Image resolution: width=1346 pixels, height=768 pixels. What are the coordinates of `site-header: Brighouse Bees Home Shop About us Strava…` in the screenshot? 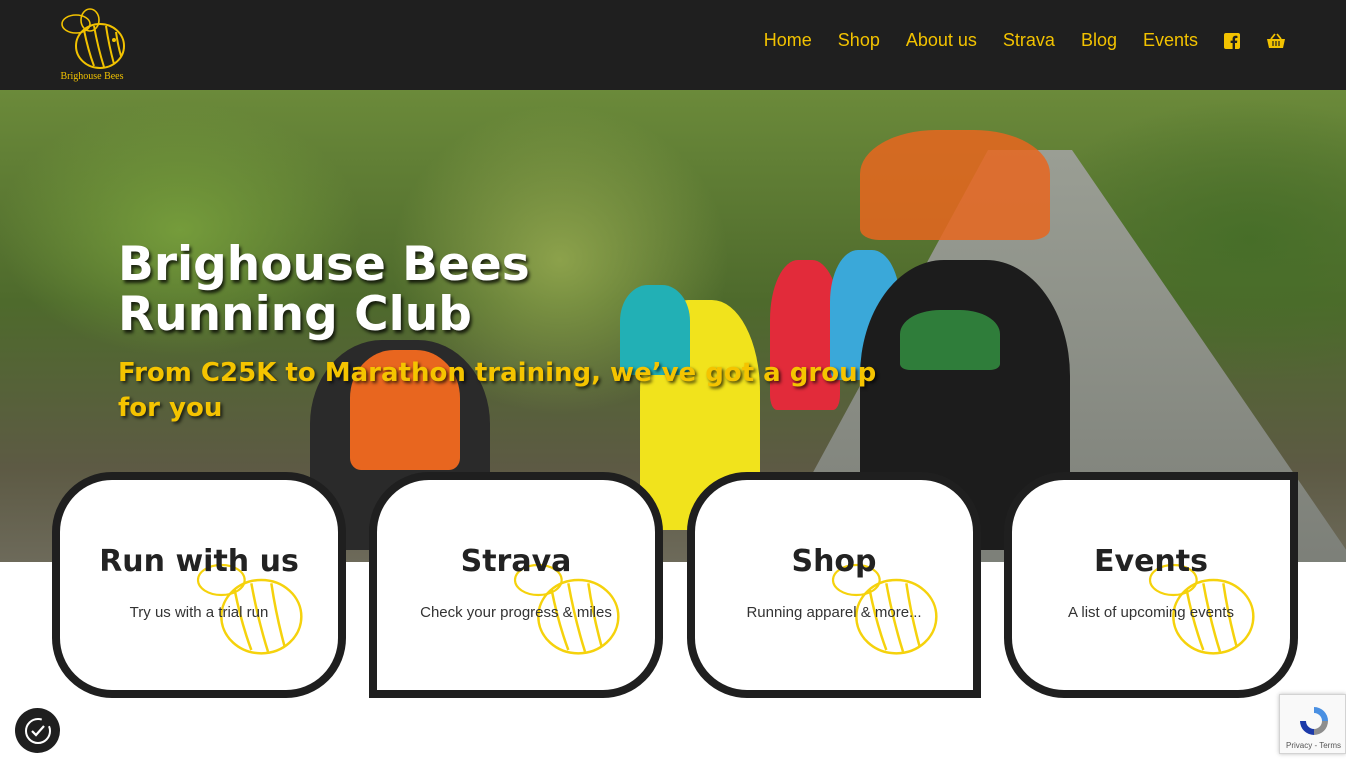 It's located at (673, 45).